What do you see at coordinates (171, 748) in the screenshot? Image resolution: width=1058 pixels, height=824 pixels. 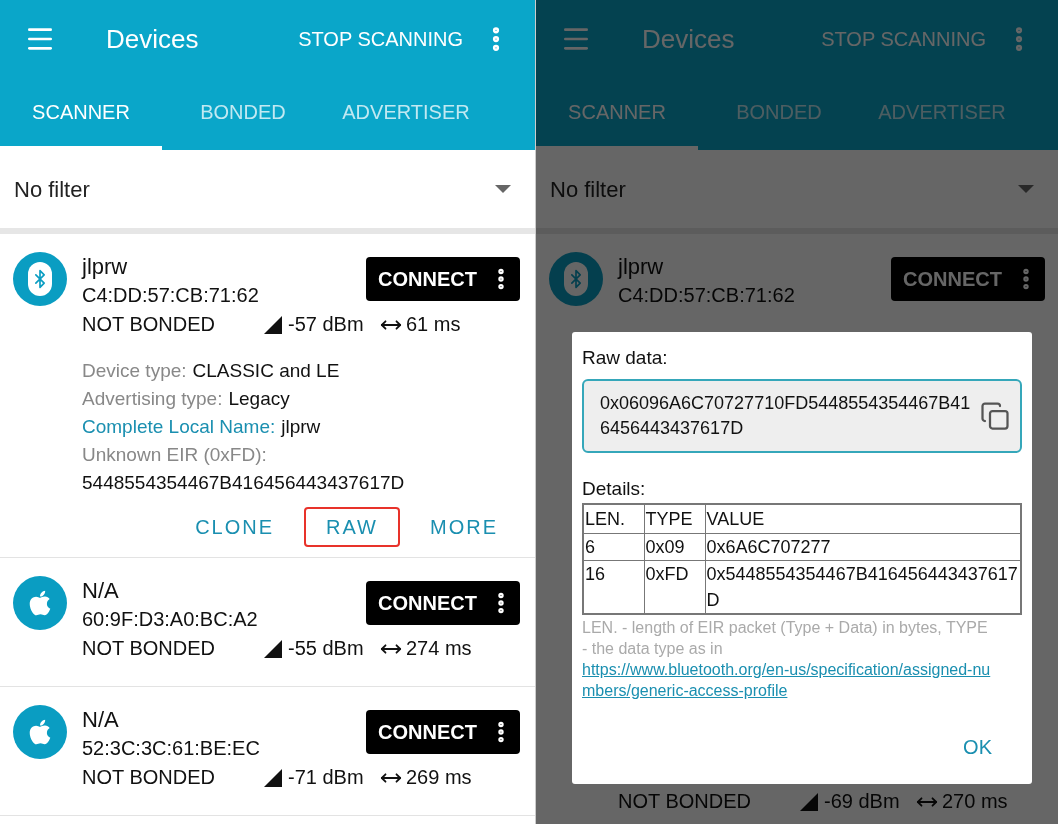 I see `device-address: 52:3C:3C:61:BE:EC` at bounding box center [171, 748].